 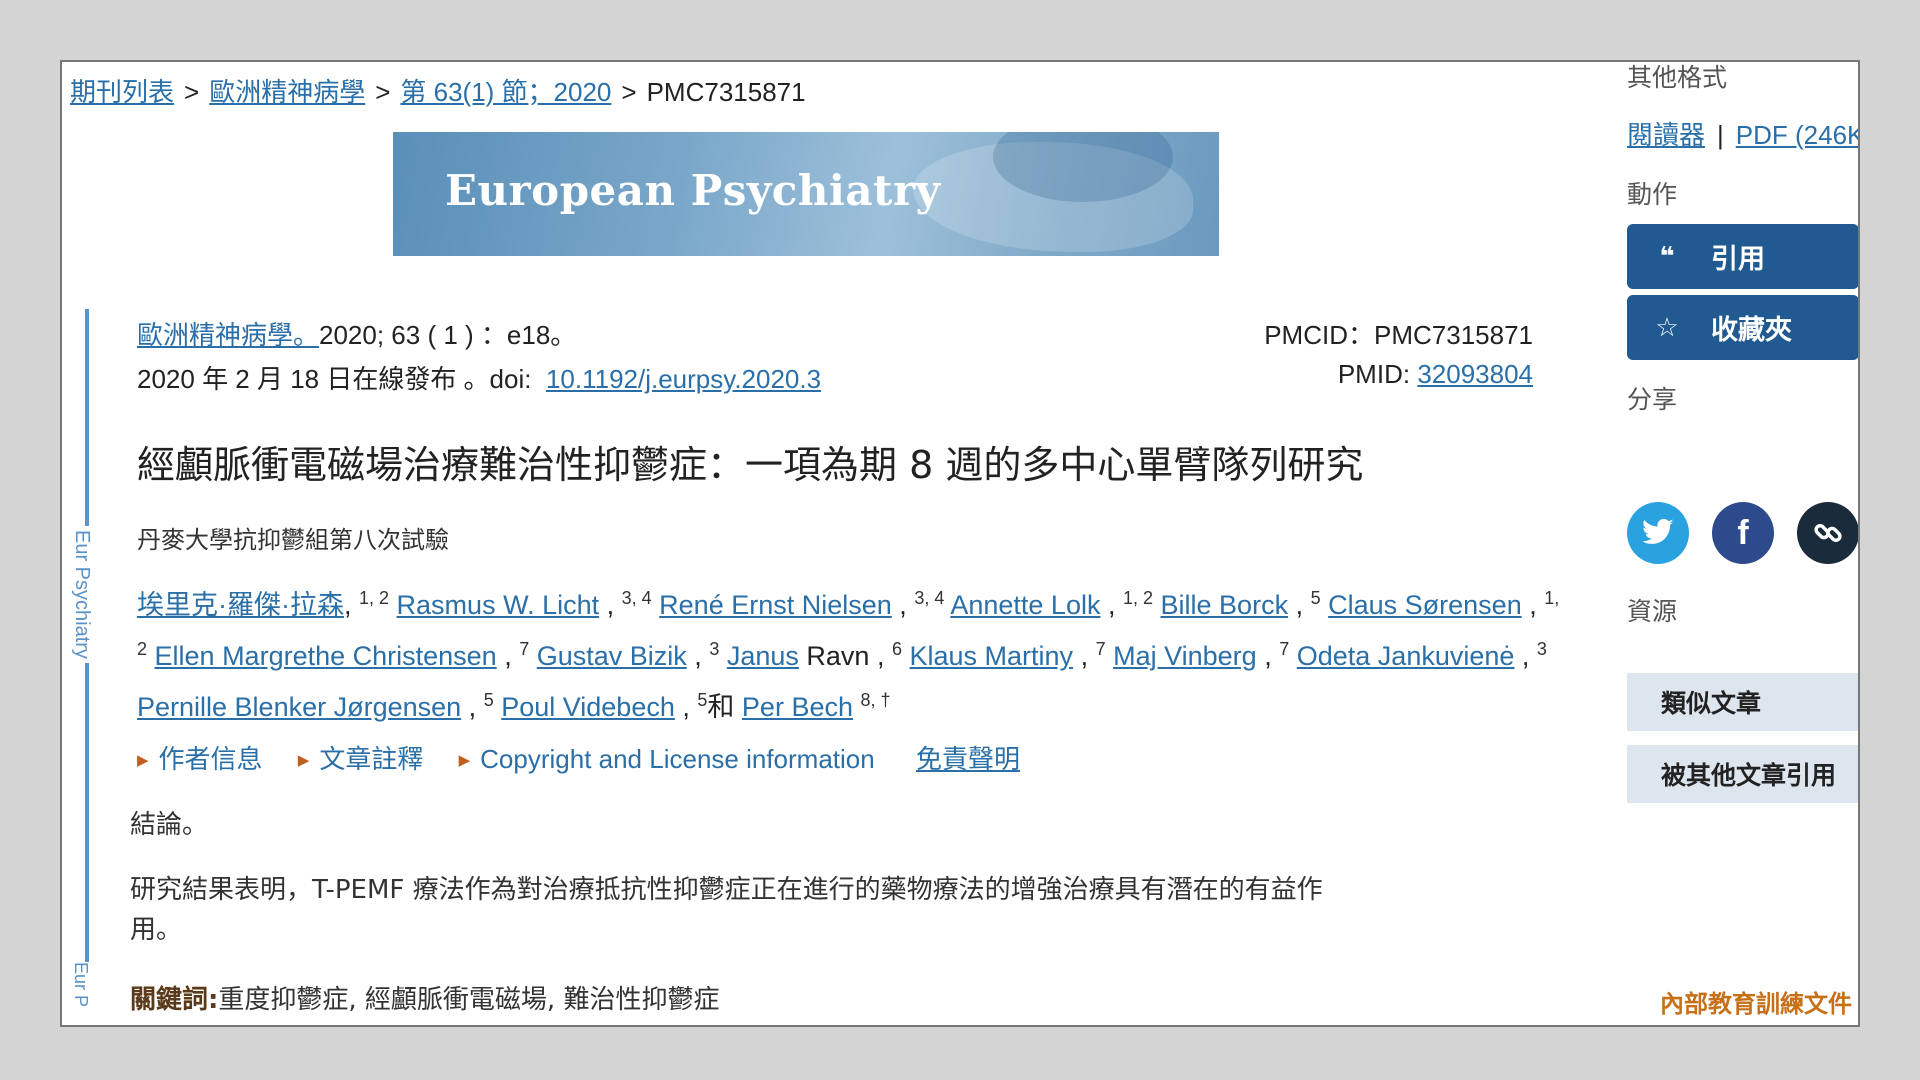 I want to click on author-link: Per Bech, so click(x=797, y=707).